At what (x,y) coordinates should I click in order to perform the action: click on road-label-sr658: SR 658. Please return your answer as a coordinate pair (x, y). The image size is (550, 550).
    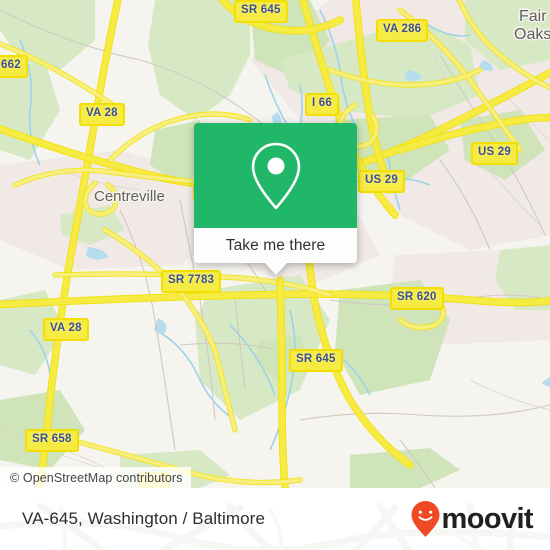
    Looking at the image, I should click on (52, 440).